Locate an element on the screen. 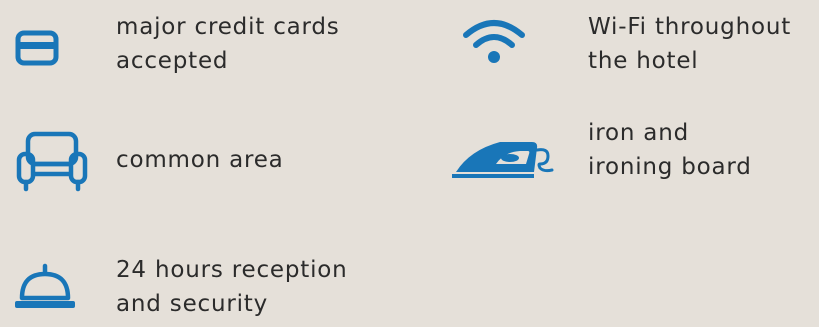 The height and width of the screenshot is (327, 819). amenity-iron-label: iron and ironing board is located at coordinates (670, 150).